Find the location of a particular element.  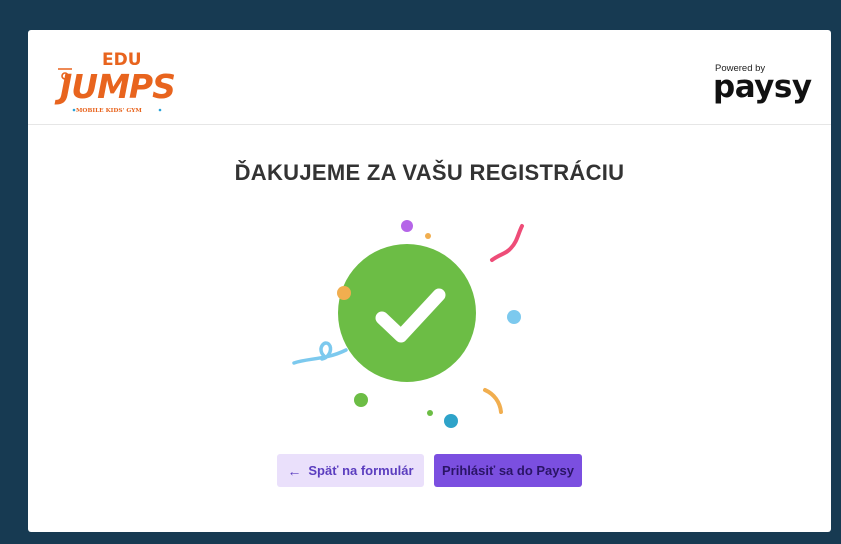

back-to-form-button: ← Späť na formulár is located at coordinates (350, 470).